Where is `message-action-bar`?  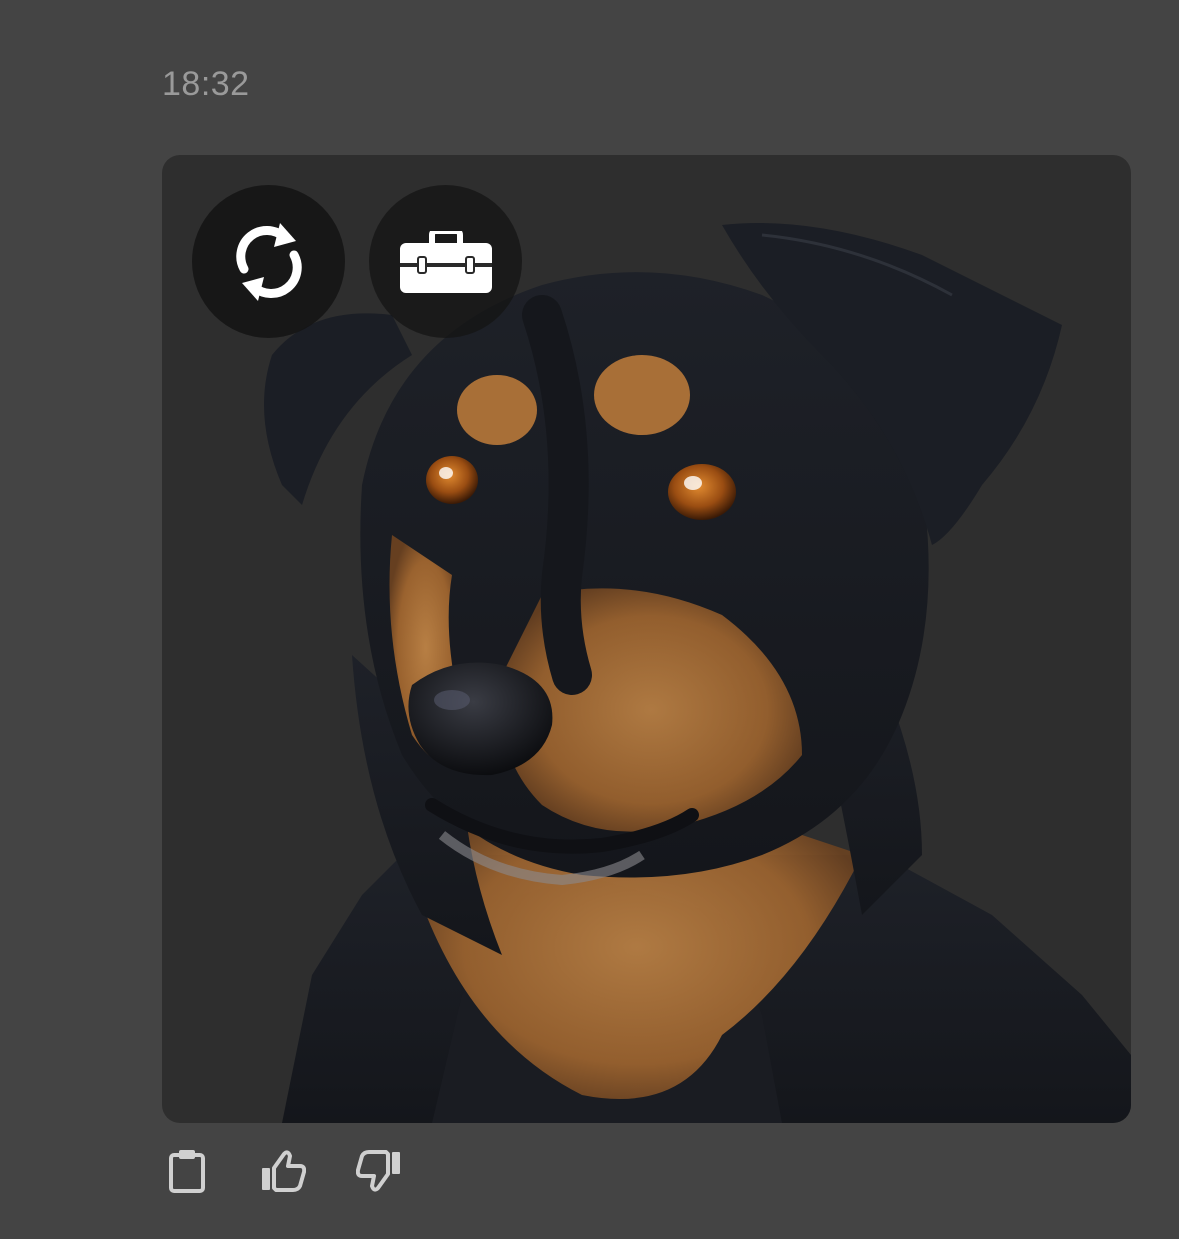 message-action-bar is located at coordinates (306, 1171).